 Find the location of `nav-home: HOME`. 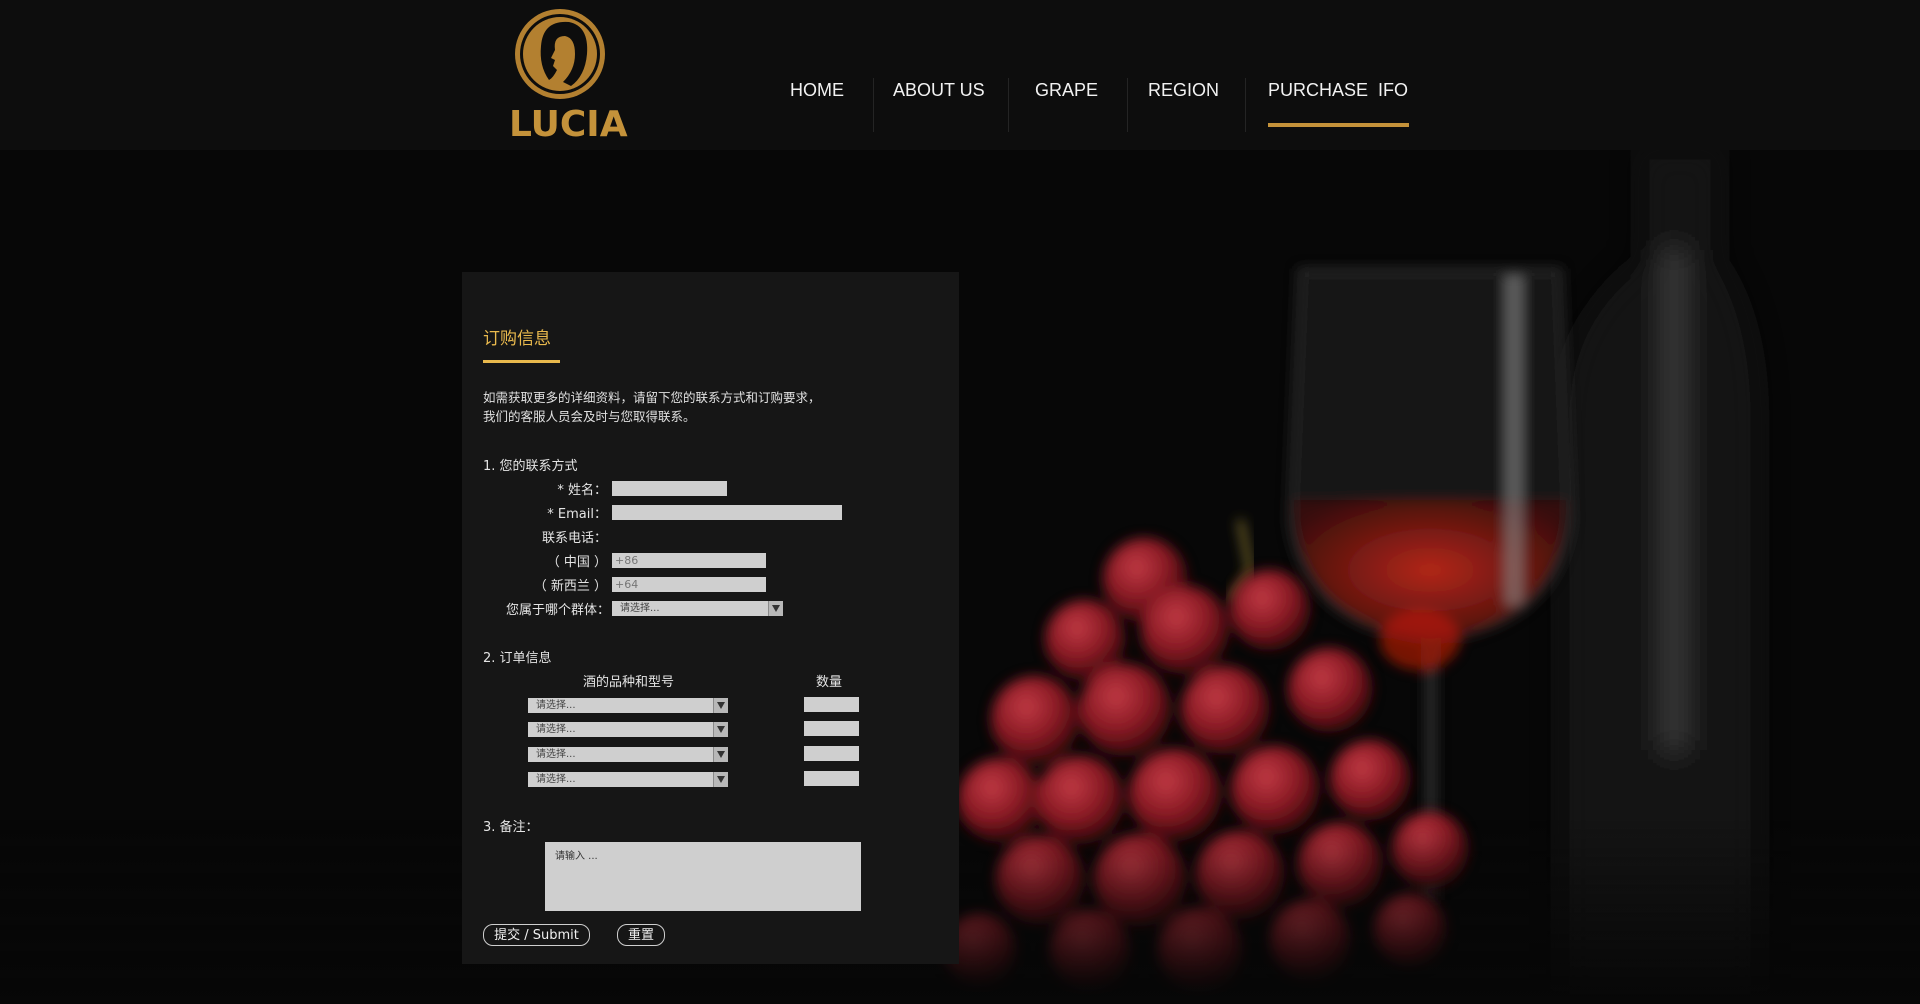

nav-home: HOME is located at coordinates (817, 90).